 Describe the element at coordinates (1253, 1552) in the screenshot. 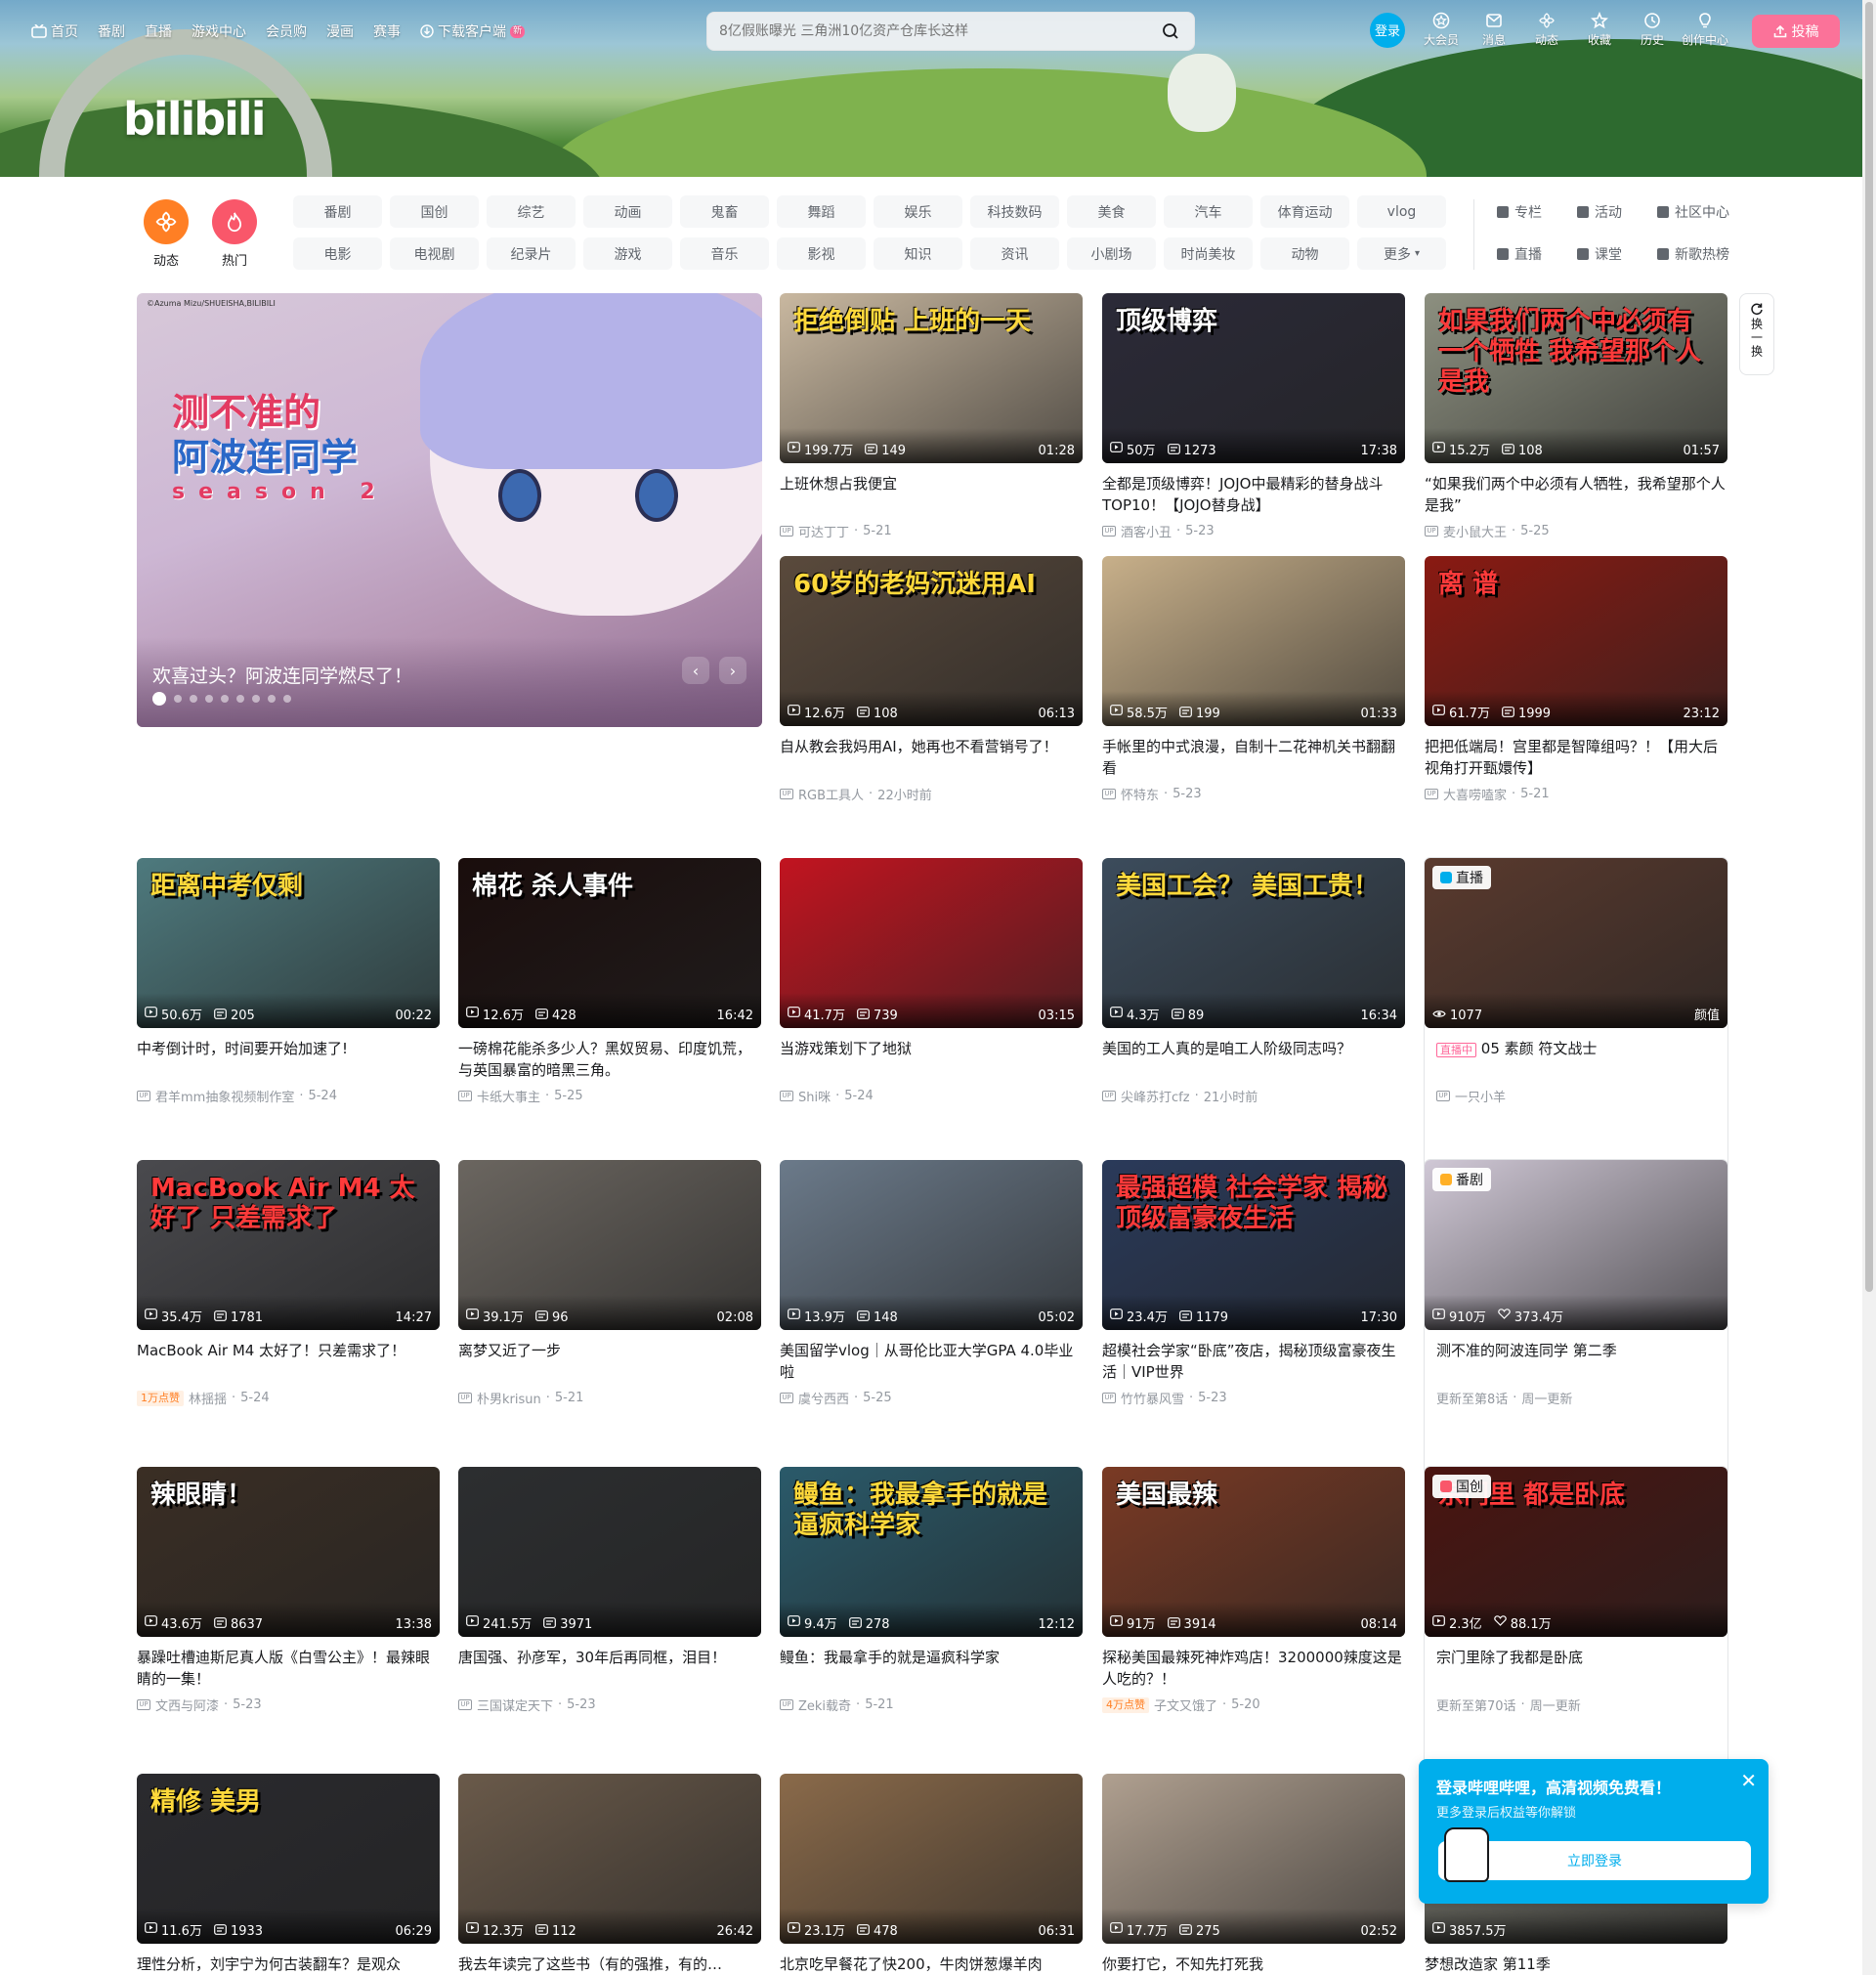

I see `video-thumbnail: 美国最辣 91万 3914 08:14` at that location.